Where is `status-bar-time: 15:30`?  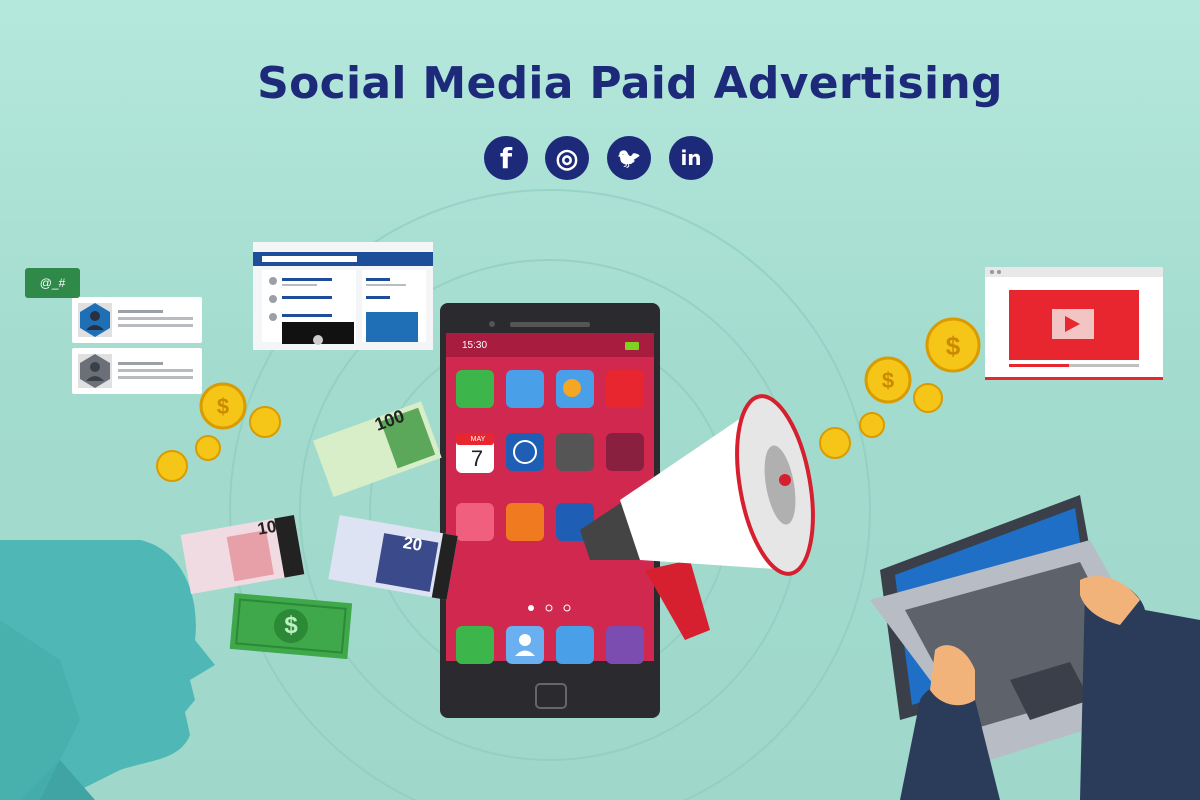 status-bar-time: 15:30 is located at coordinates (475, 345).